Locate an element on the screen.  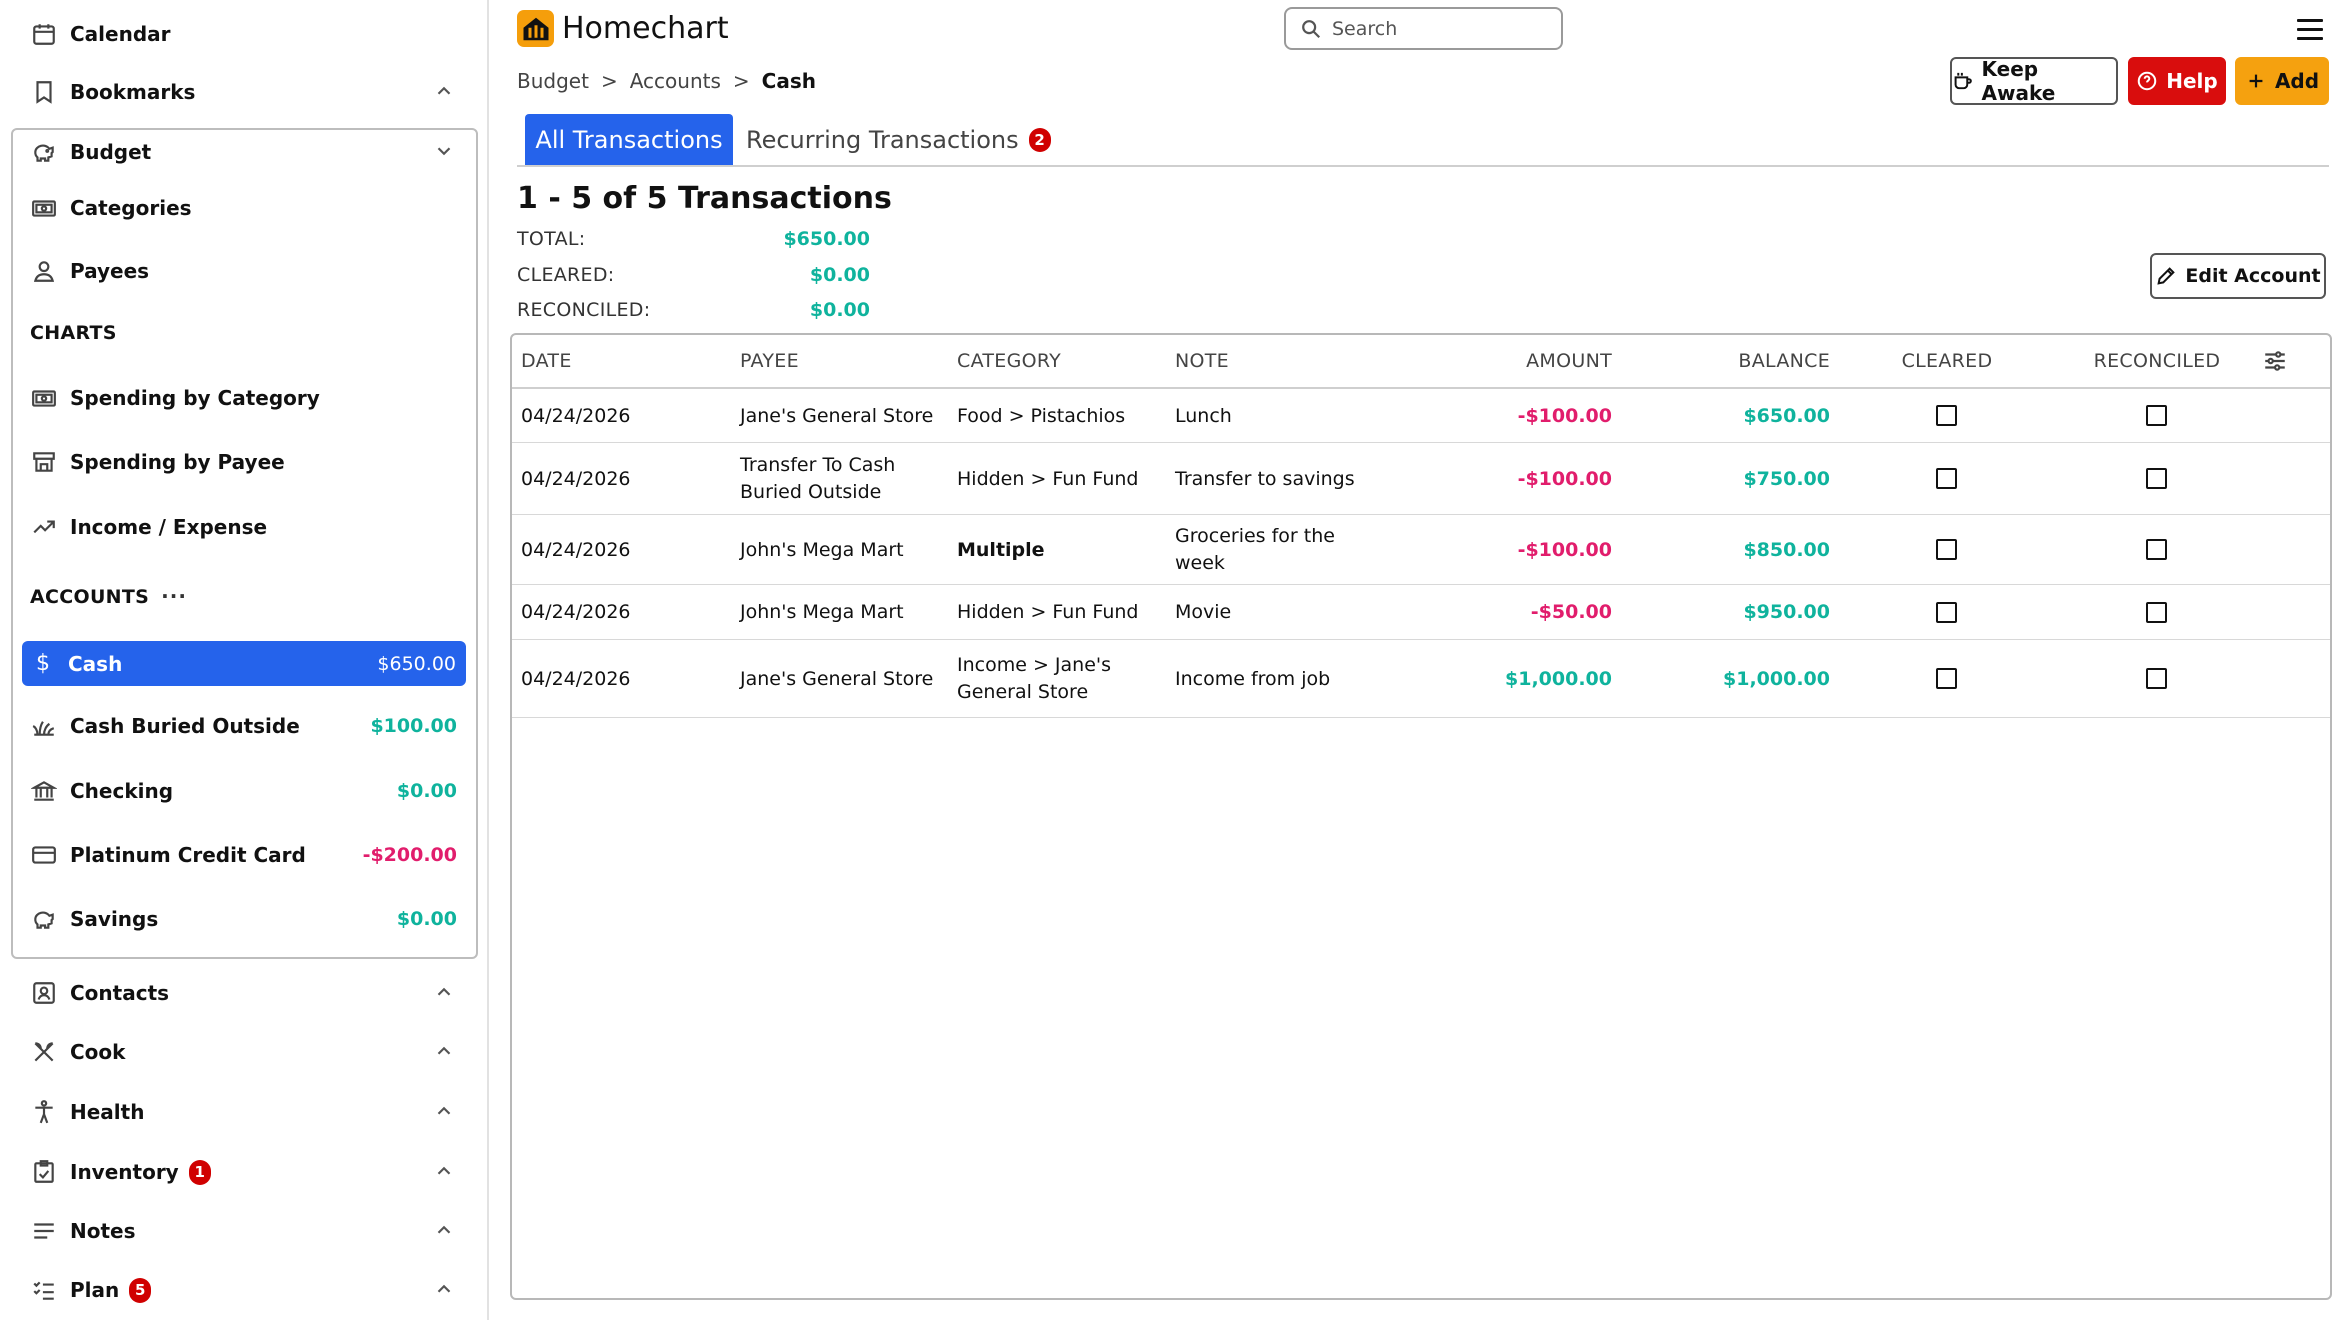
sidebar-item-health: Health is located at coordinates (243, 1112).